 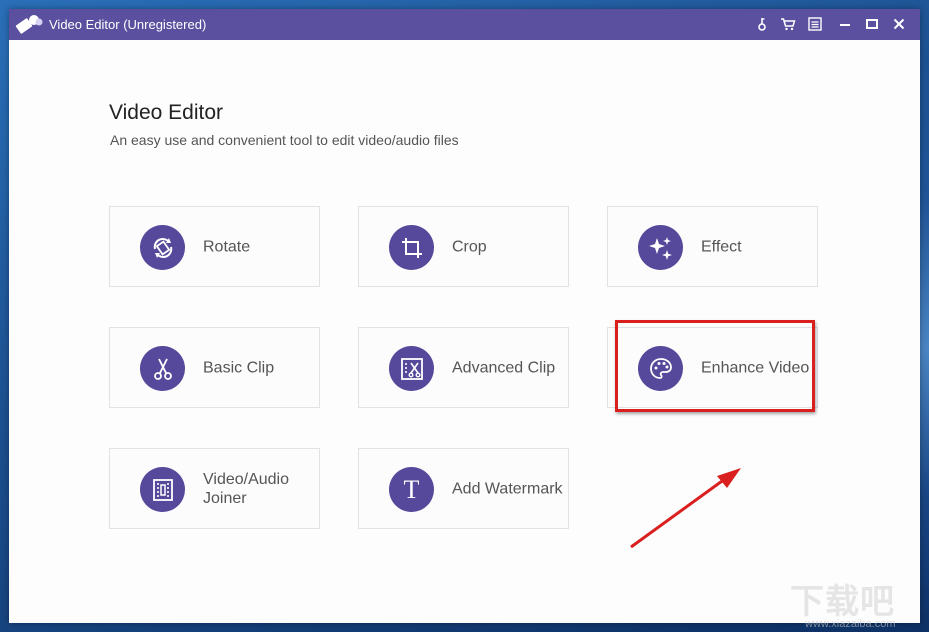 I want to click on watermark-url: www.xiazaiba.com, so click(x=850, y=624).